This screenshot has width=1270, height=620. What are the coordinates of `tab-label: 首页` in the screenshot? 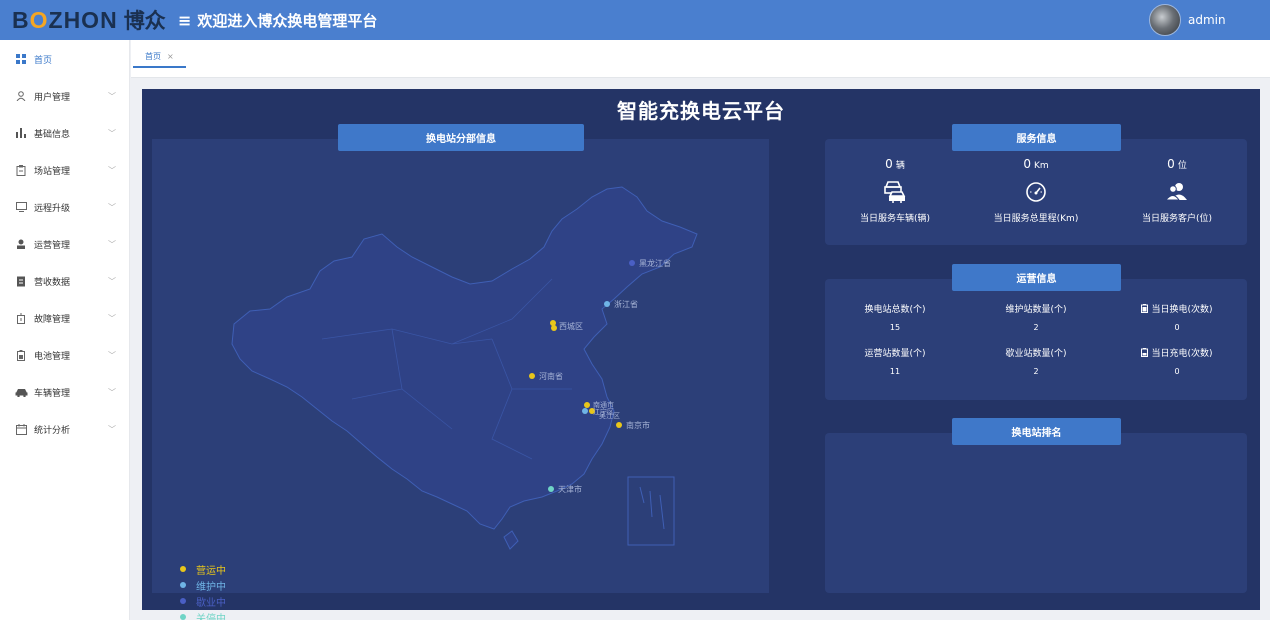 It's located at (153, 56).